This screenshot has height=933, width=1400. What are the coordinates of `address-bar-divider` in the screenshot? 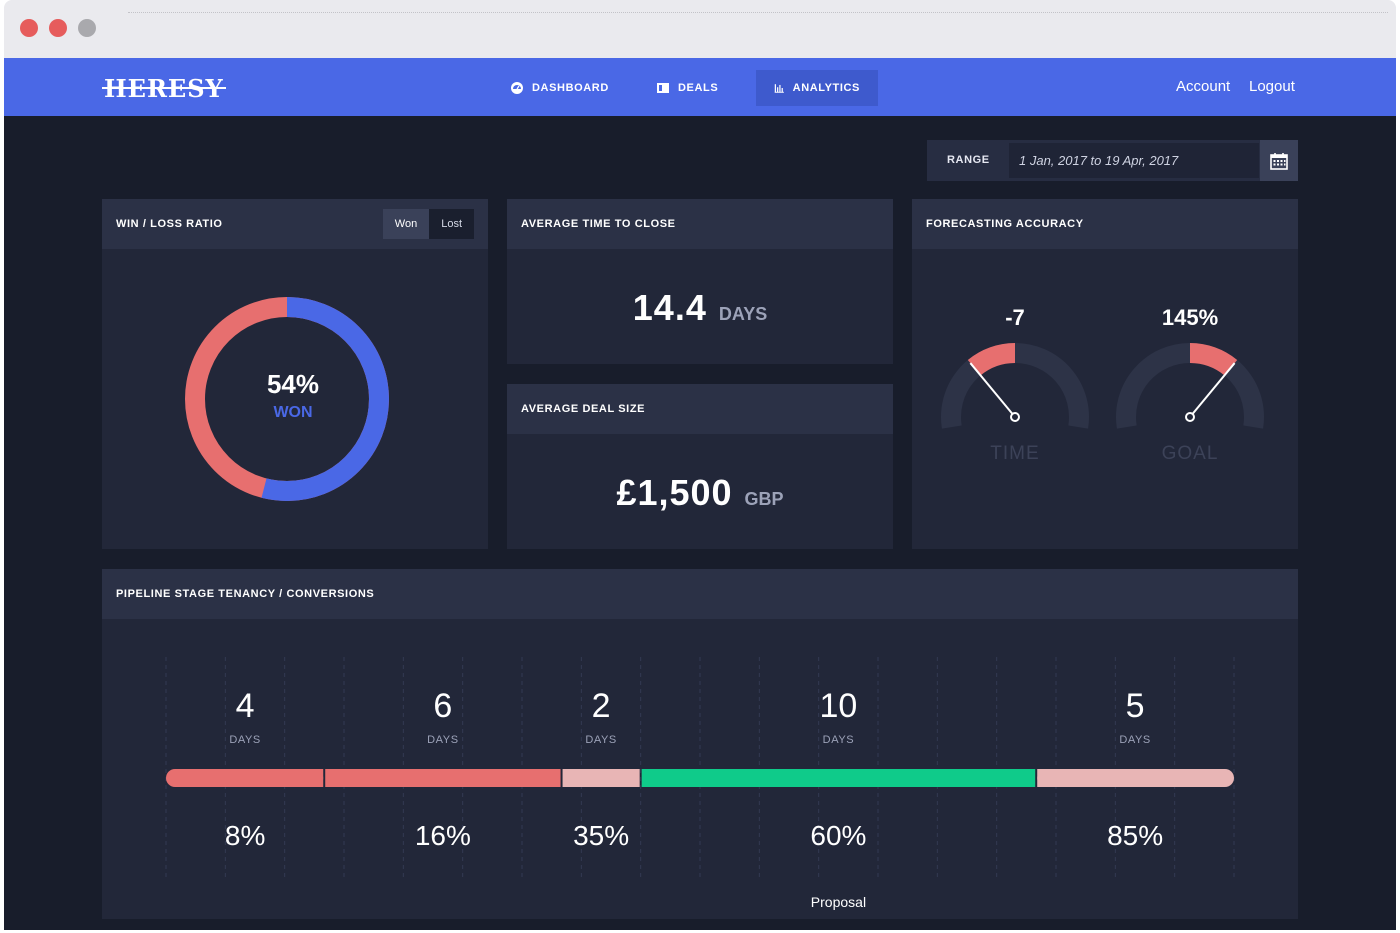 It's located at (758, 12).